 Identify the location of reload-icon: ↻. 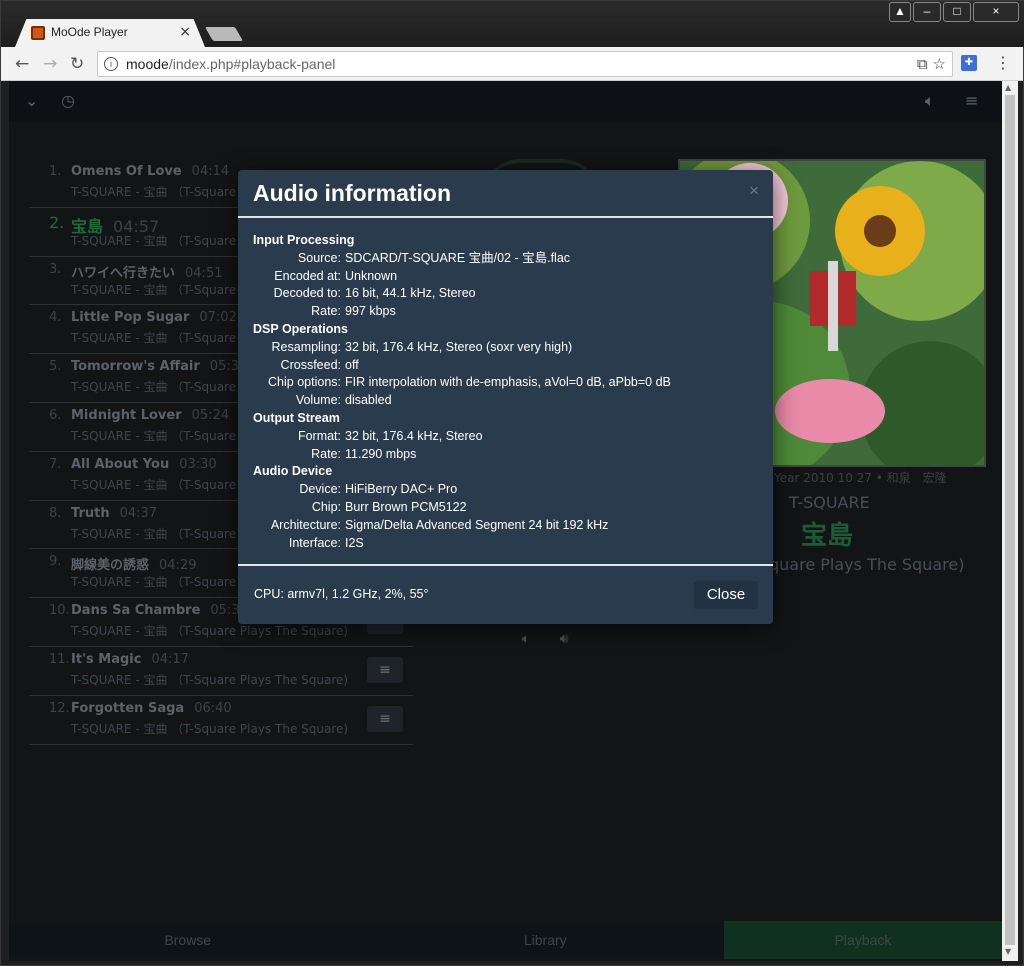
(77, 64).